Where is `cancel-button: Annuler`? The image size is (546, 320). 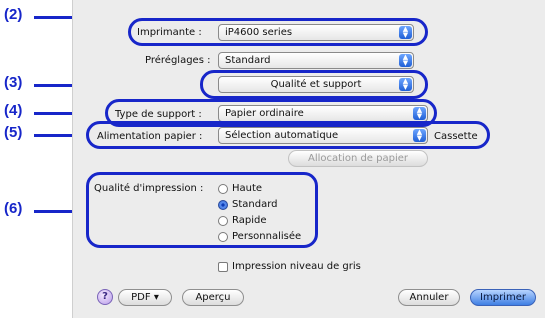 cancel-button: Annuler is located at coordinates (429, 297).